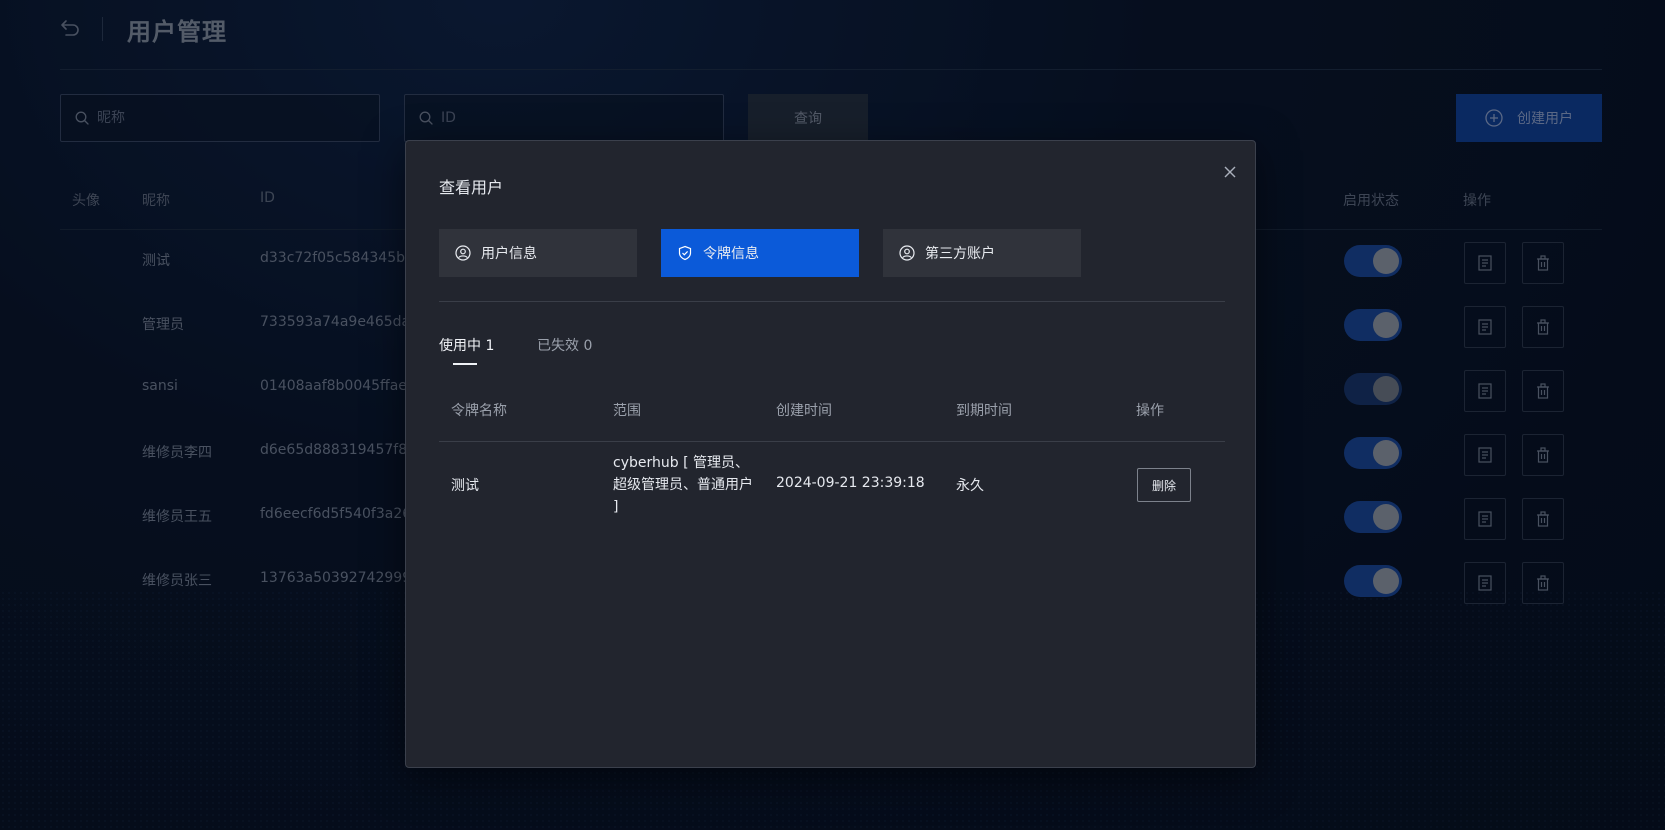 This screenshot has height=830, width=1665. I want to click on column-created: 创建时间, so click(804, 411).